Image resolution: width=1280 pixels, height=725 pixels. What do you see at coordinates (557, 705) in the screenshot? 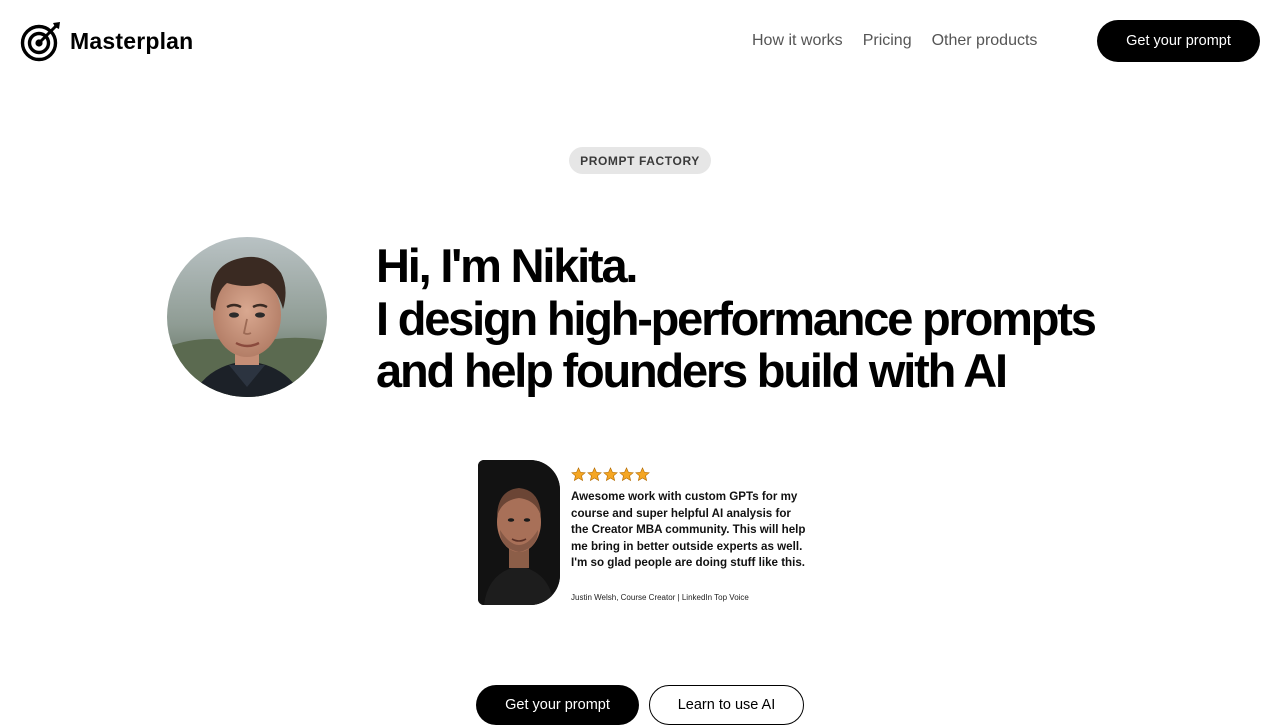
I see `get-prompt-button: Get your prompt` at bounding box center [557, 705].